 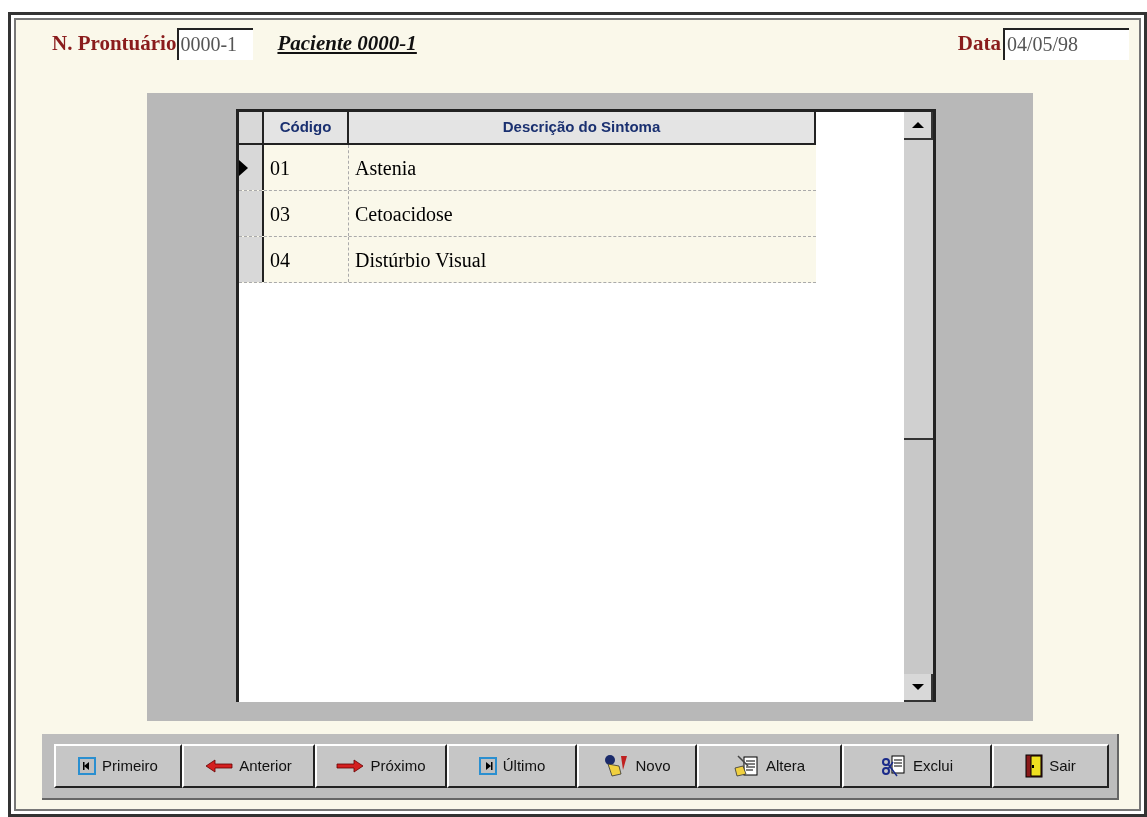 I want to click on toolbar-button: Novo, so click(x=637, y=766).